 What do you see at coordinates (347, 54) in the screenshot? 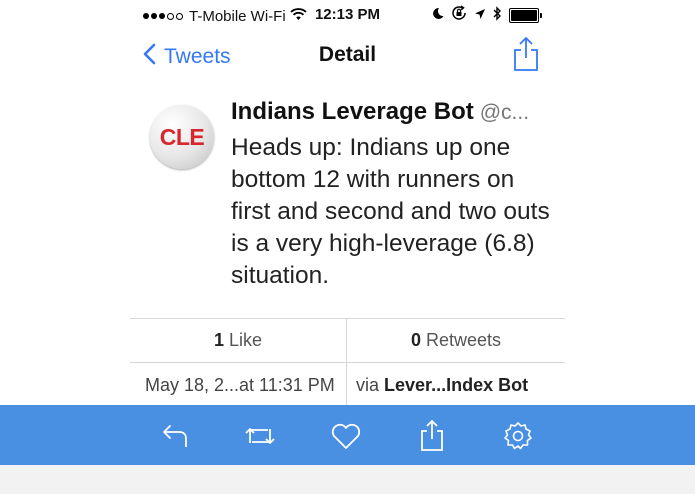
I see `page-title: Detail` at bounding box center [347, 54].